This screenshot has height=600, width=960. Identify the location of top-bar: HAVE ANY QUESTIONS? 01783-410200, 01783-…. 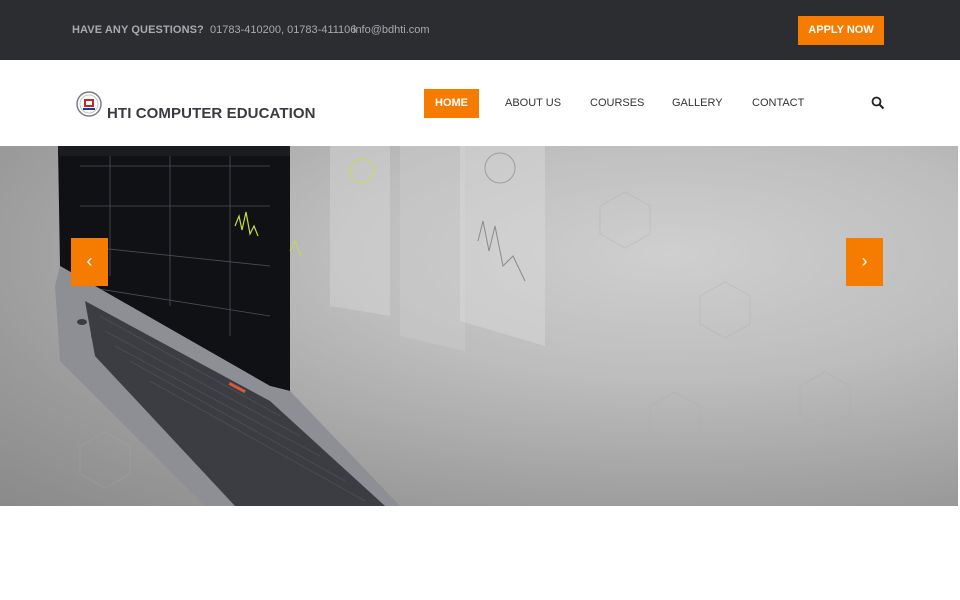
(480, 30).